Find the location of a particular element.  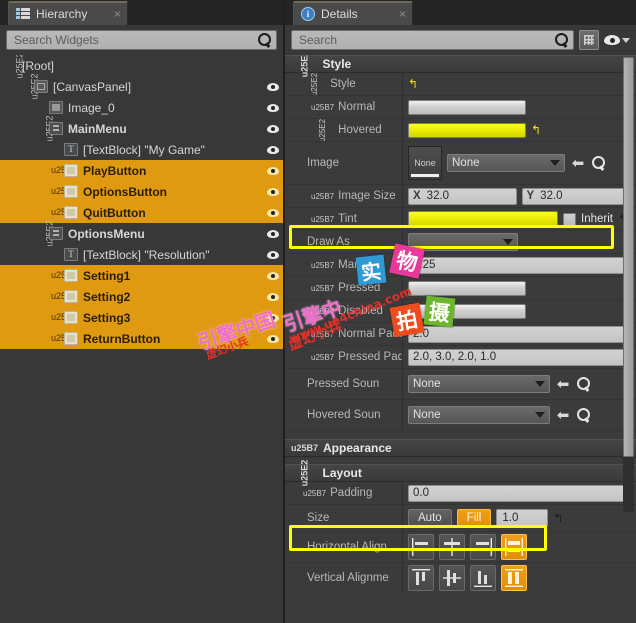

pressed-padding-input: 2.0, 3.0, 2.0, 1.0 is located at coordinates (519, 357).